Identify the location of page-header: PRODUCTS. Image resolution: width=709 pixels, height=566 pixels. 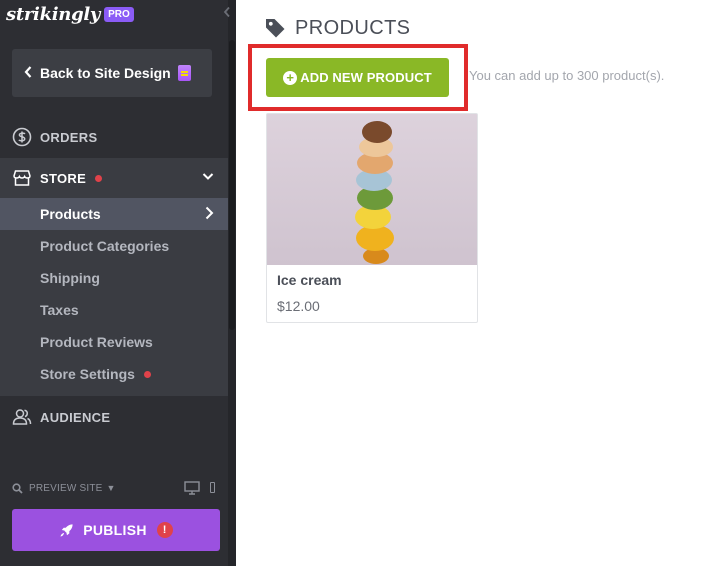
(337, 28).